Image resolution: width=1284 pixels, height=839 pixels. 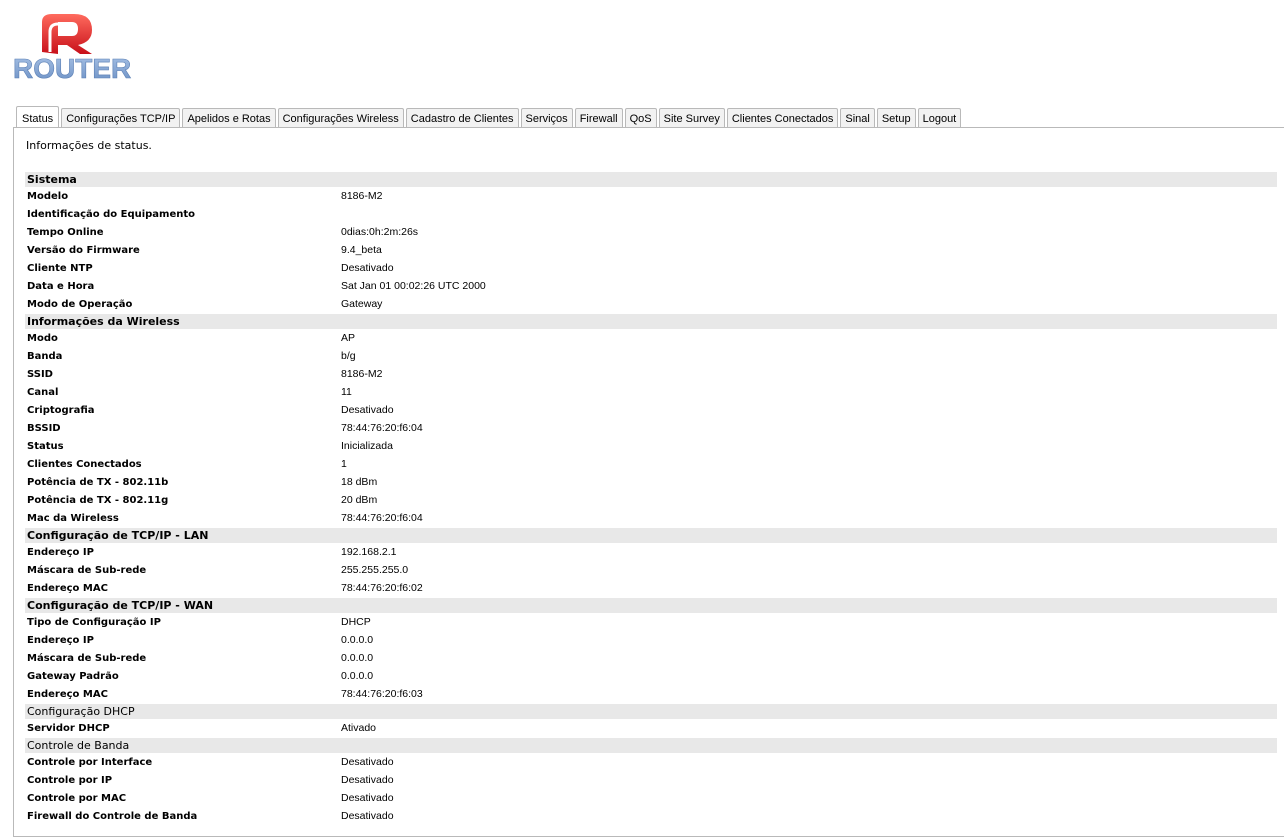 I want to click on row-label: Data e Hora, so click(x=61, y=286).